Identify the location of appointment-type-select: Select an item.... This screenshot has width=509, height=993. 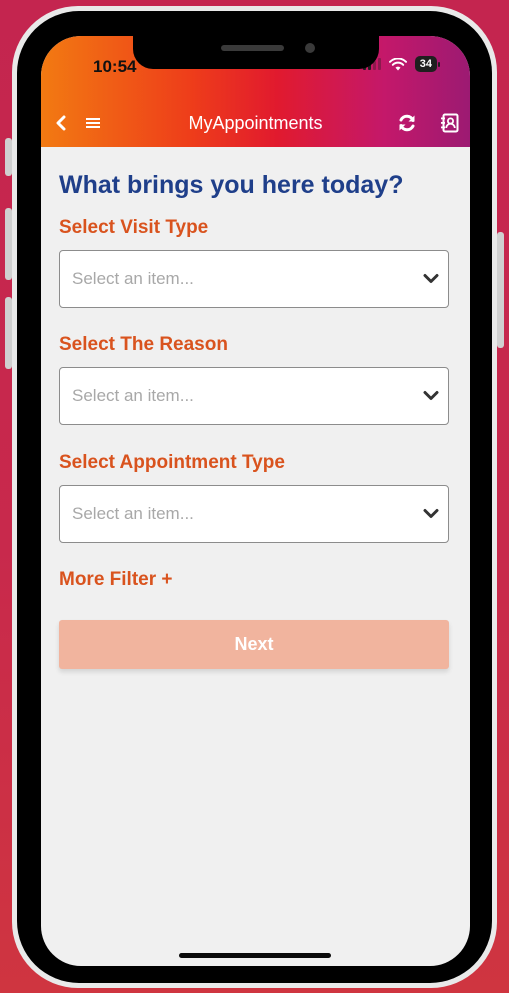
(254, 514).